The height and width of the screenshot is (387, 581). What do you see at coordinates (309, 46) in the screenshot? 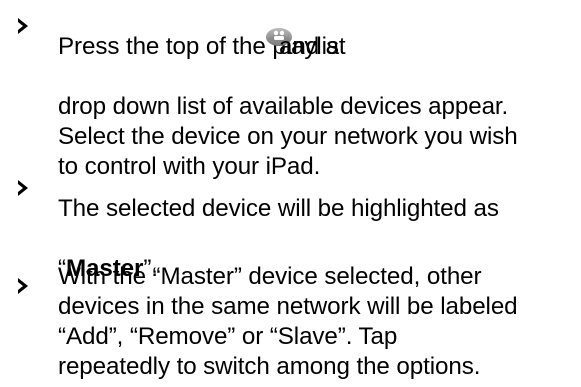
I see `bullet-1-line1-after: and a` at bounding box center [309, 46].